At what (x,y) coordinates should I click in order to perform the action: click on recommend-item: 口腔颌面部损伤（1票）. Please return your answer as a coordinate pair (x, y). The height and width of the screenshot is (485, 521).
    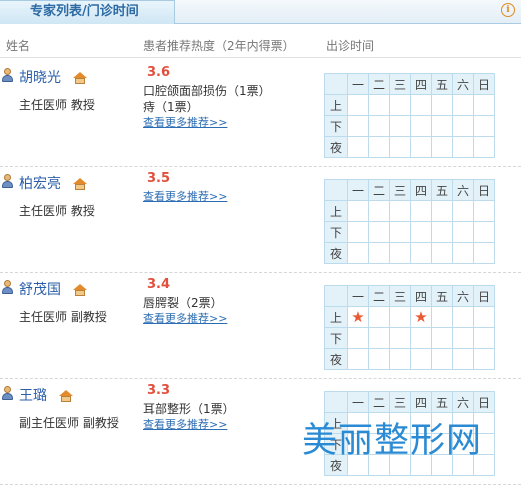
    Looking at the image, I should click on (207, 91).